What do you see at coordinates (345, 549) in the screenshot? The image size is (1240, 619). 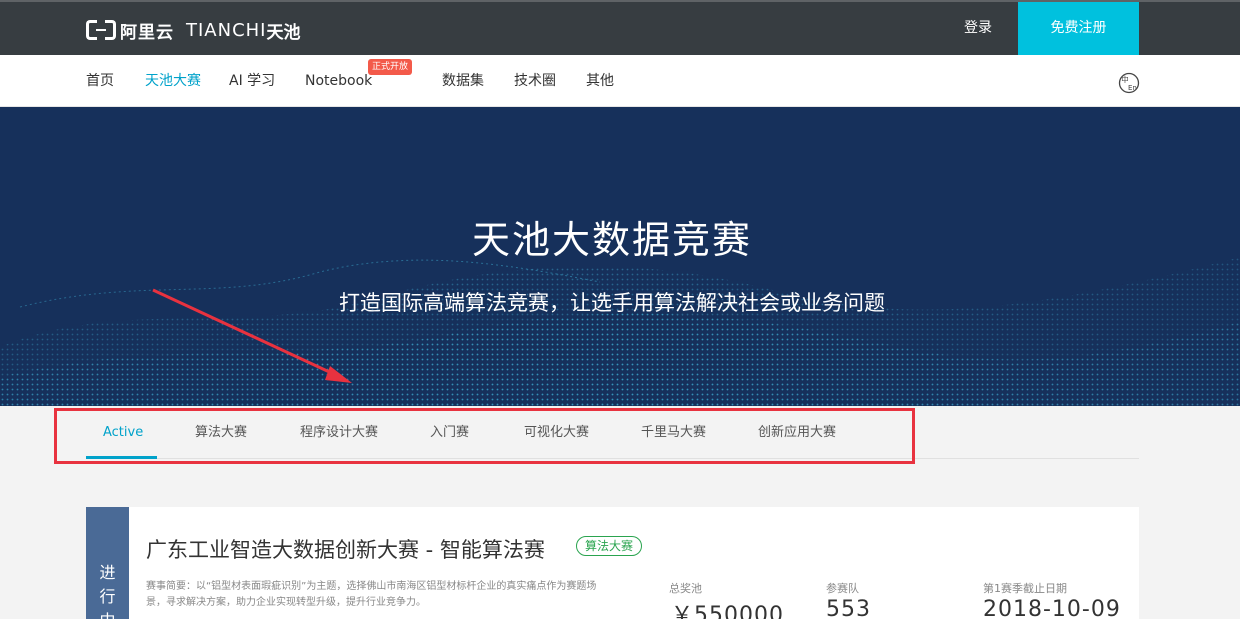 I see `competition-title: 广东工业智造大数据创新大赛 - 智能算法赛` at bounding box center [345, 549].